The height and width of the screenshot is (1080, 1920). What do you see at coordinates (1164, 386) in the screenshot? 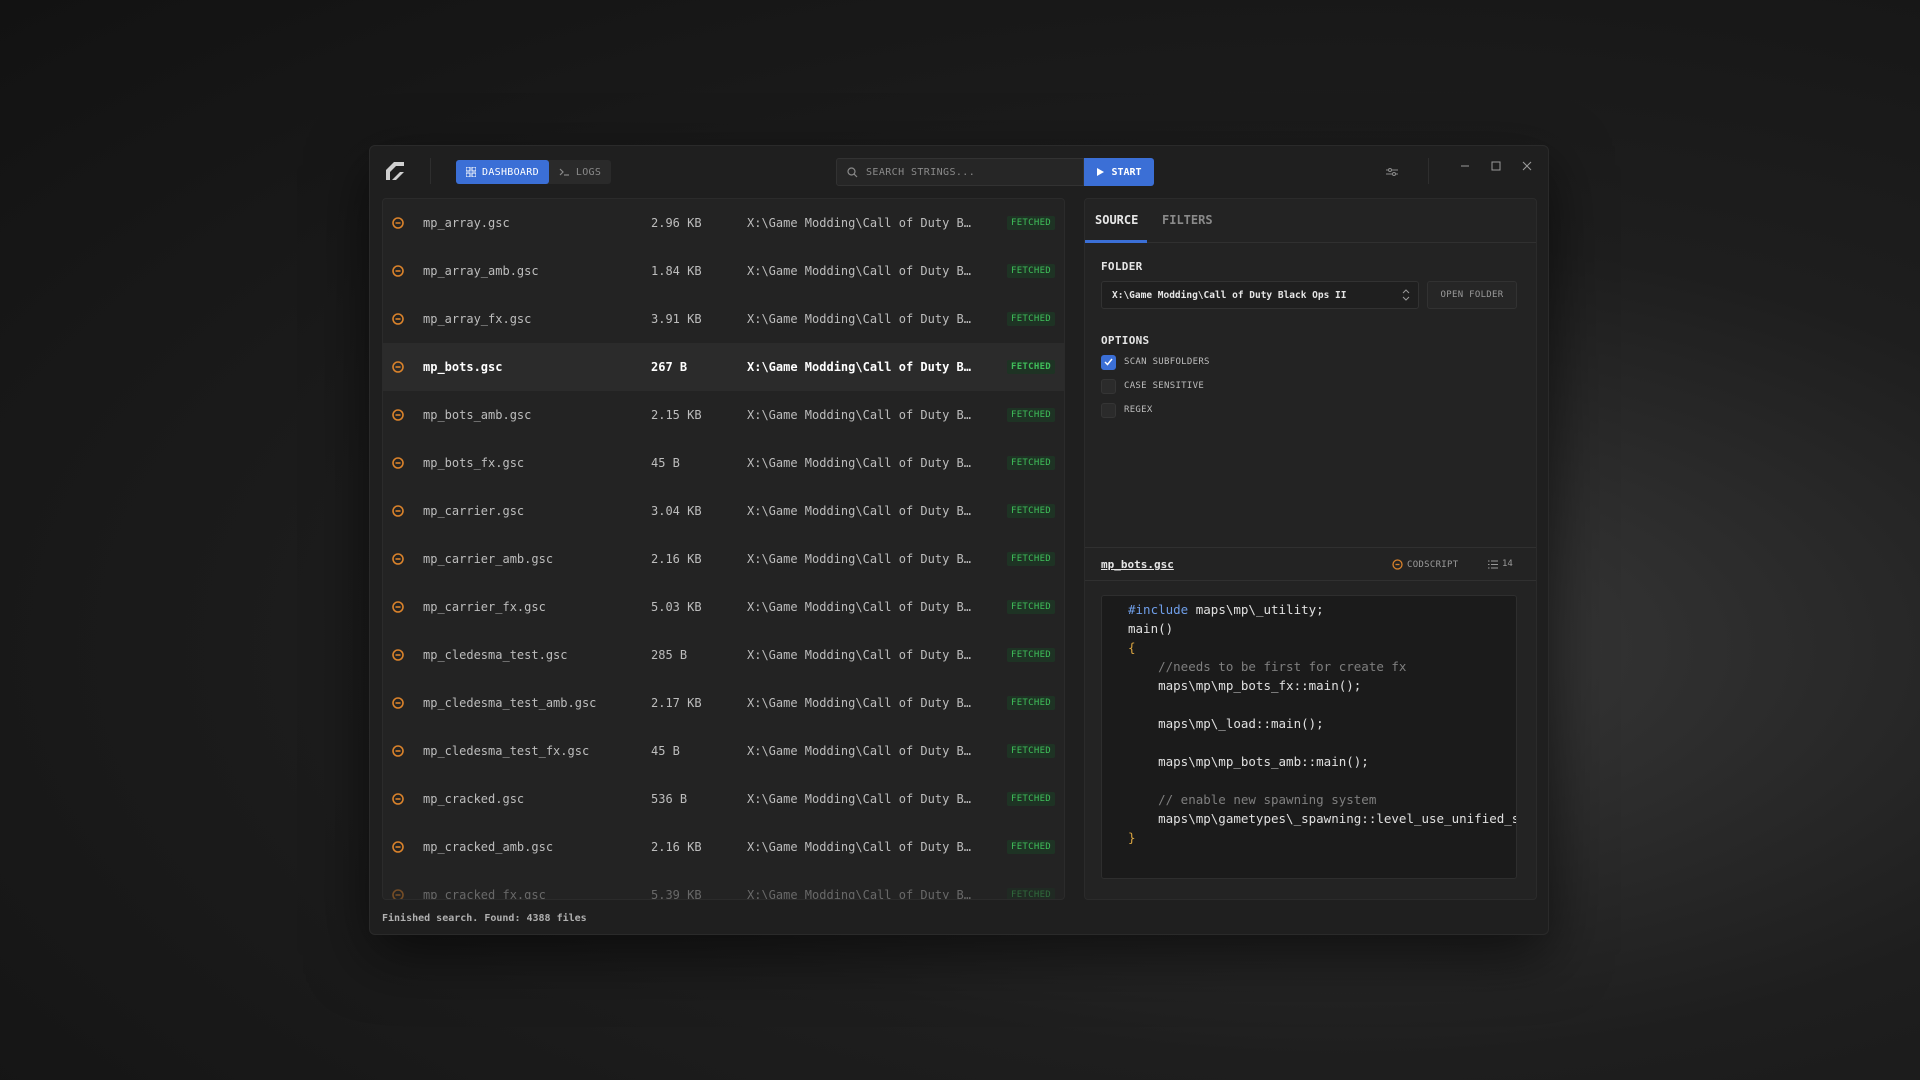
I see `option-label: CASE SENSITIVE` at bounding box center [1164, 386].